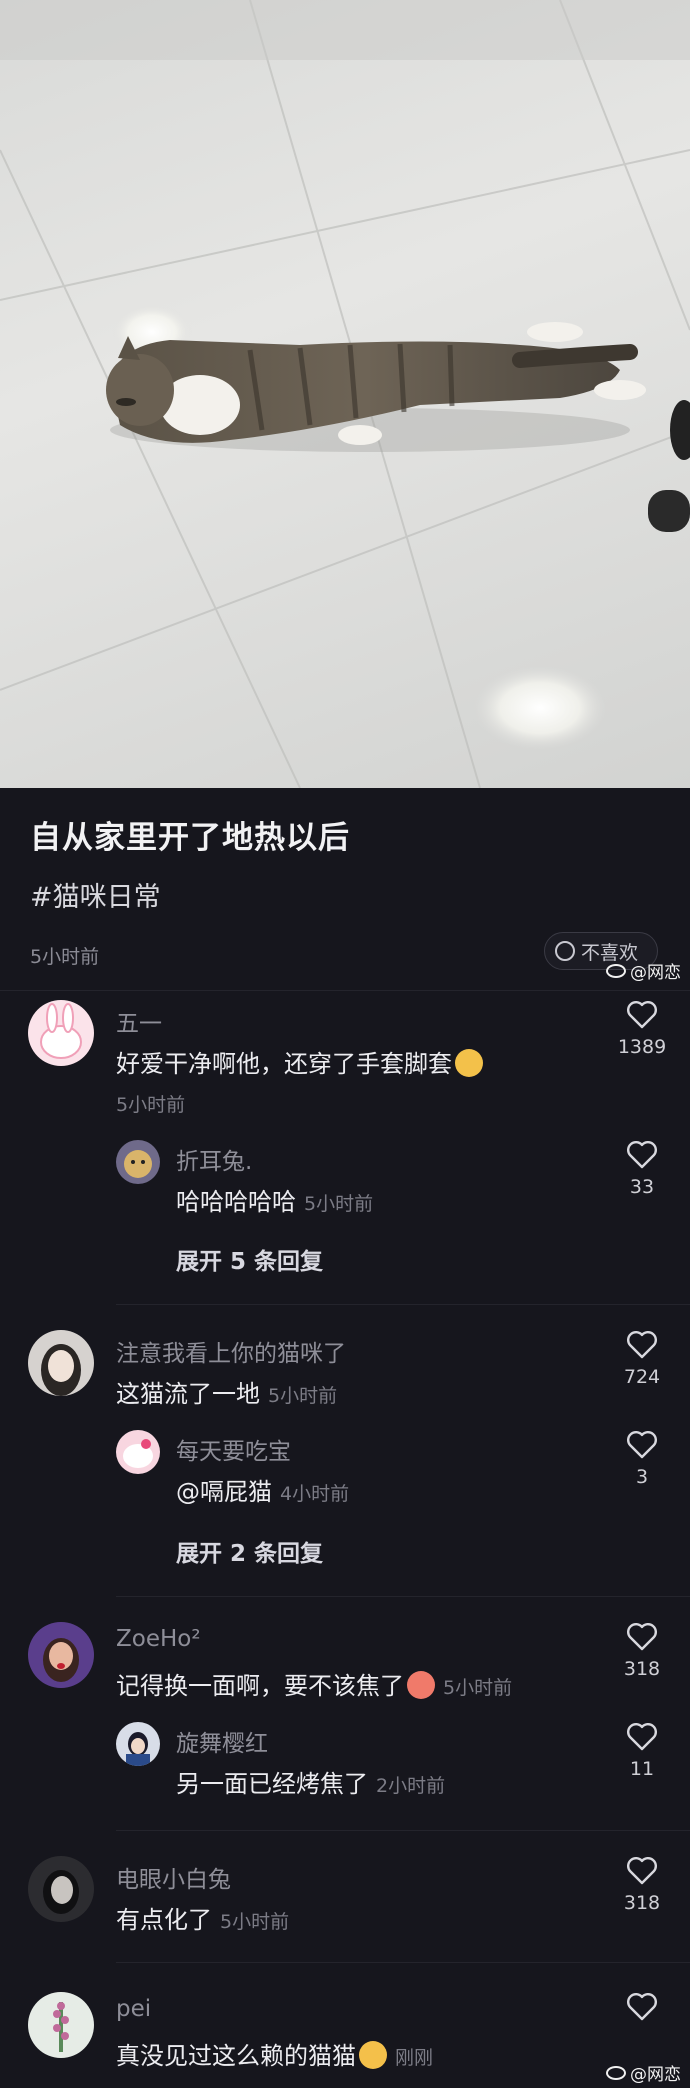 Image resolution: width=690 pixels, height=2088 pixels. I want to click on comment-text: 记得换一面啊，要不该焦了 5小时前, so click(314, 1683).